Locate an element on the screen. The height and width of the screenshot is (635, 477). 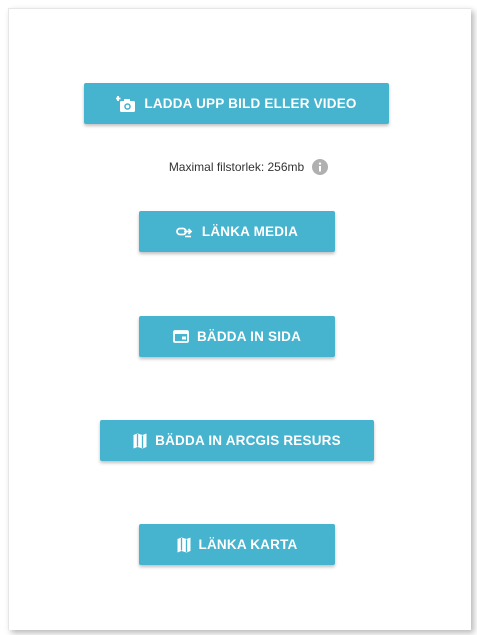
embed-page-button: BÄDDA IN SIDA is located at coordinates (237, 336).